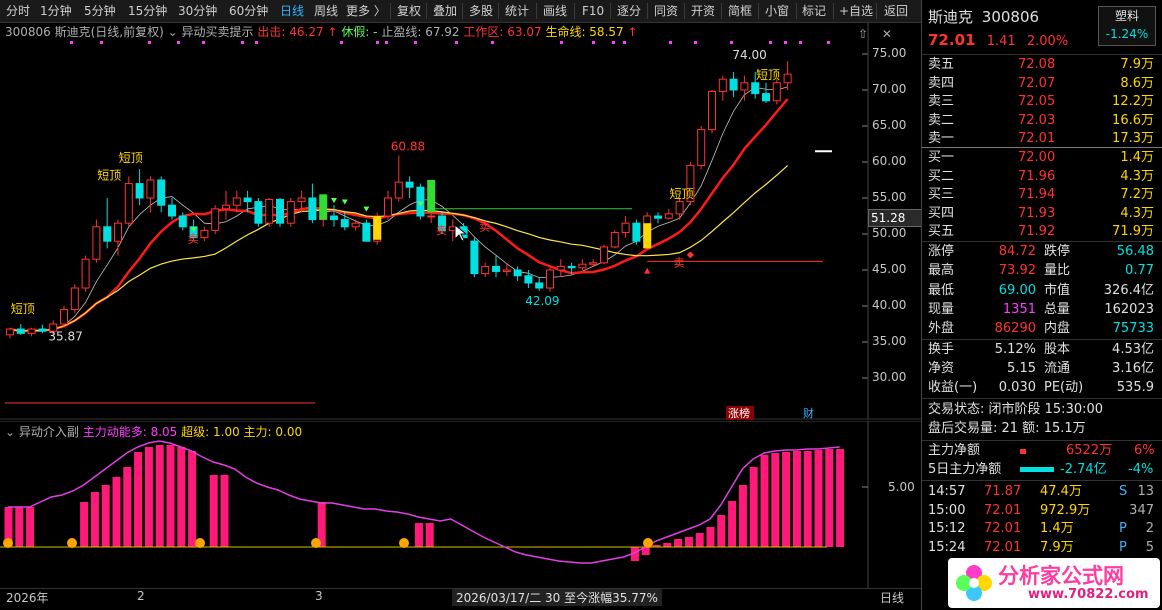 This screenshot has width=1162, height=610. What do you see at coordinates (889, 125) in the screenshot?
I see `price-tick: 65.00` at bounding box center [889, 125].